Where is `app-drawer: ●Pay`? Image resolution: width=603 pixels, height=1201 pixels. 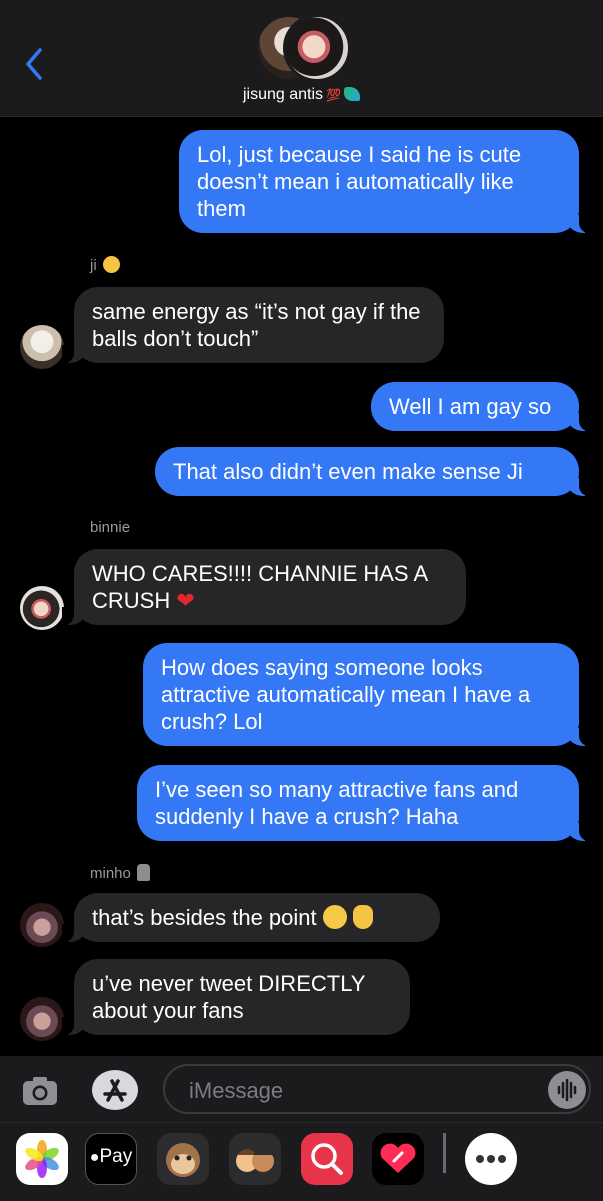
app-drawer: ●Pay is located at coordinates (301, 1161).